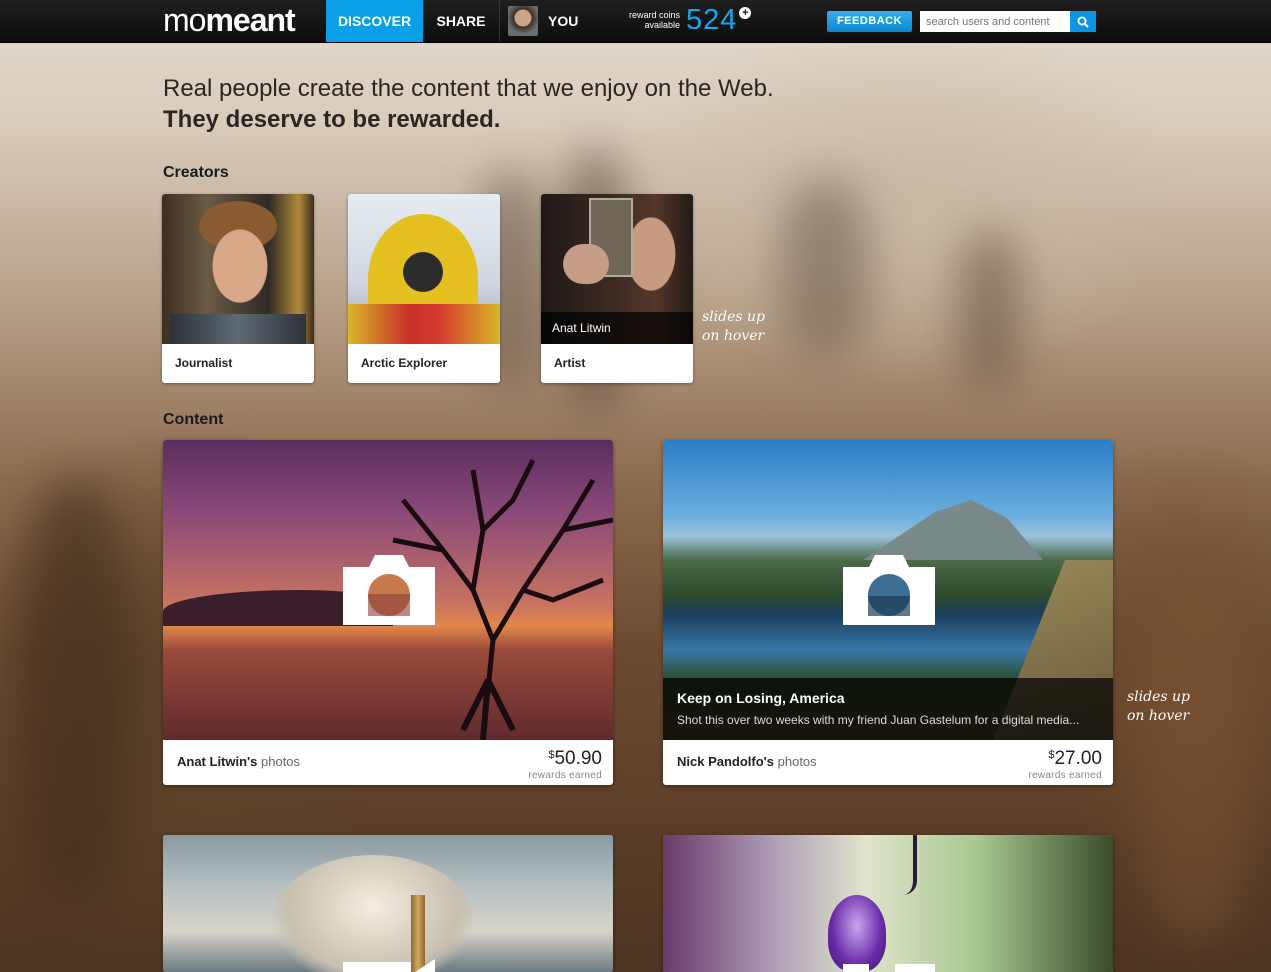 This screenshot has width=1271, height=972. I want to click on nav-you-label: YOU, so click(563, 21).